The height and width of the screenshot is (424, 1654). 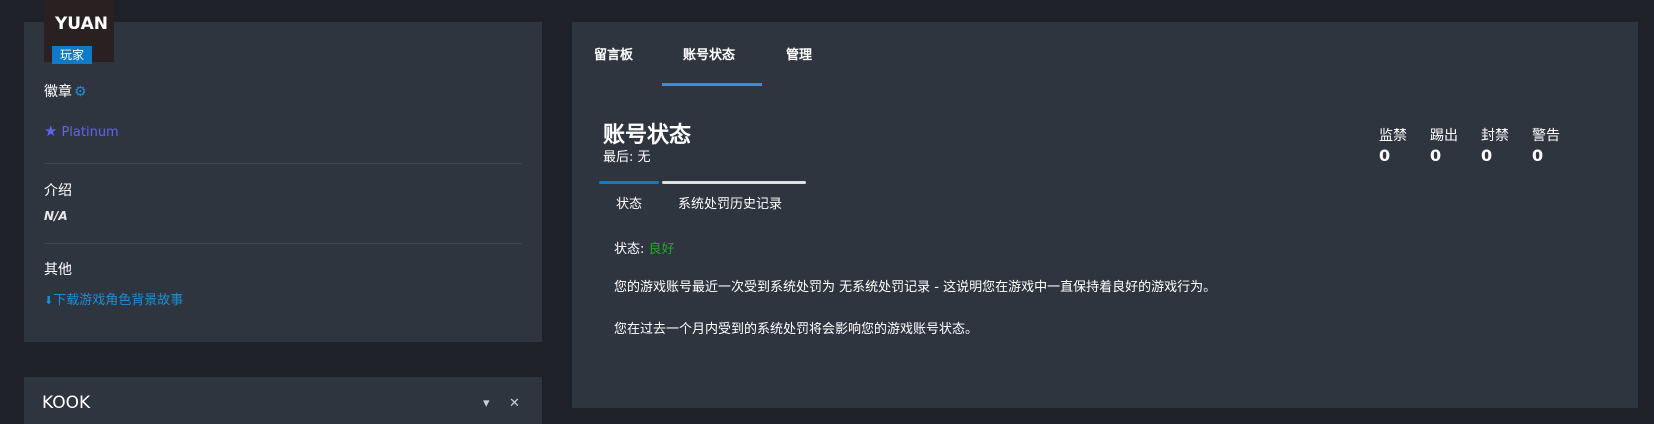 I want to click on page-title: 账号状态, so click(x=647, y=135).